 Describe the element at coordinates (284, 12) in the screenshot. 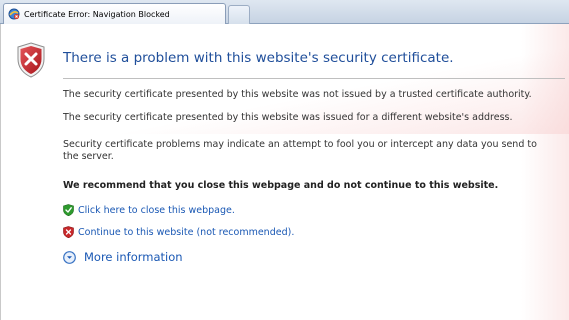

I see `tab-bar: Certificate Error: Navigation Blocked` at that location.